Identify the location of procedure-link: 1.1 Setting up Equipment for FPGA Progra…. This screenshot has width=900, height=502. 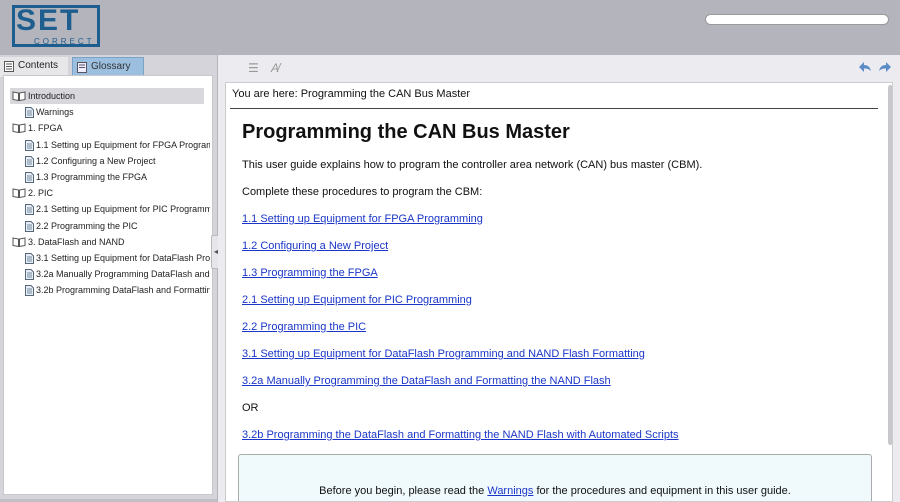
(362, 219).